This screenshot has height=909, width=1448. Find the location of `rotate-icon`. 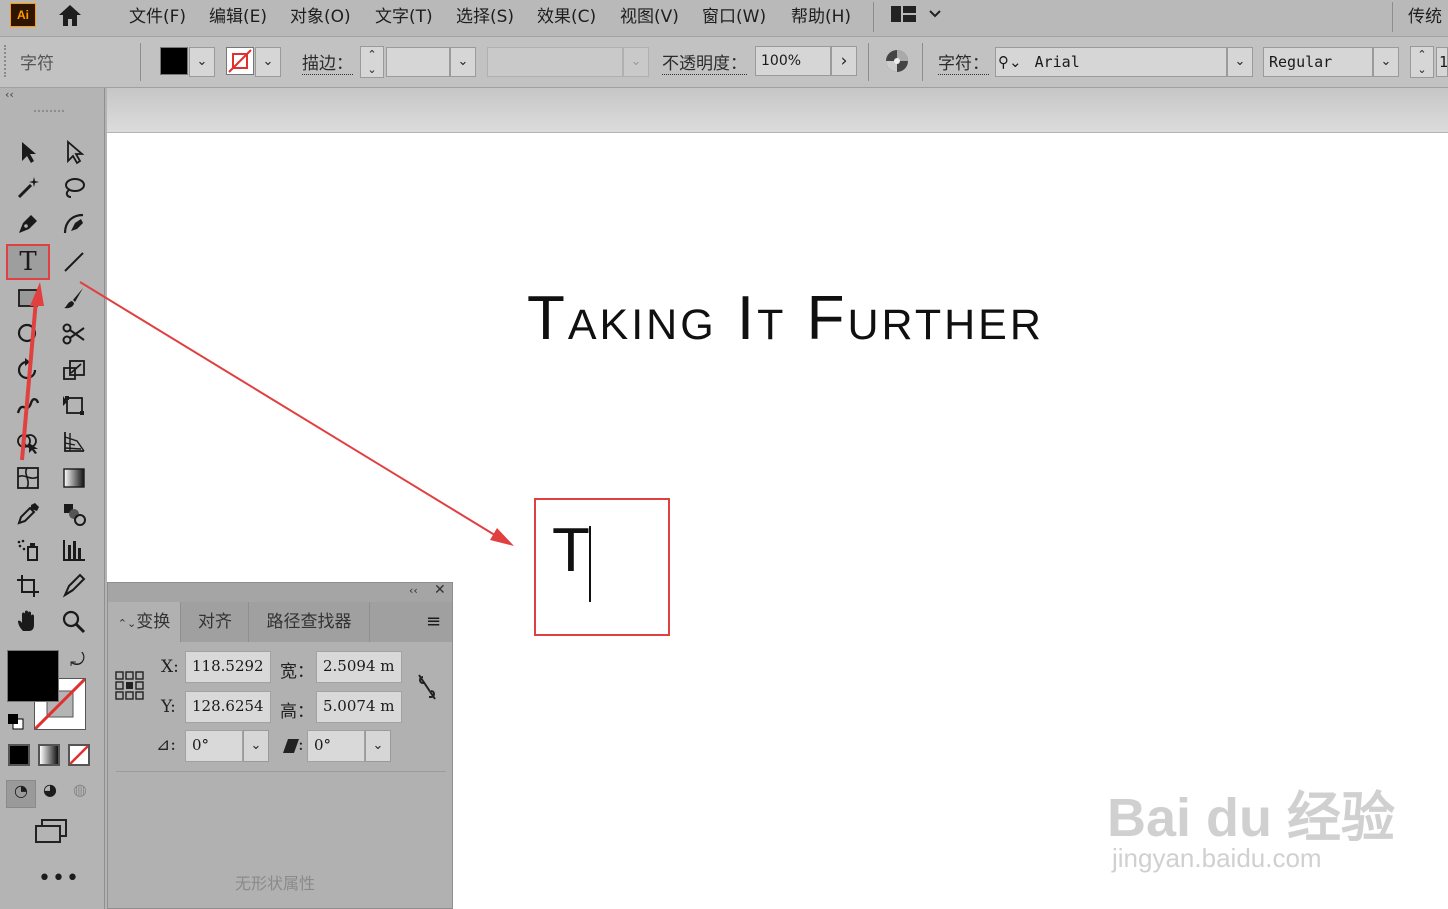

rotate-icon is located at coordinates (28, 370).